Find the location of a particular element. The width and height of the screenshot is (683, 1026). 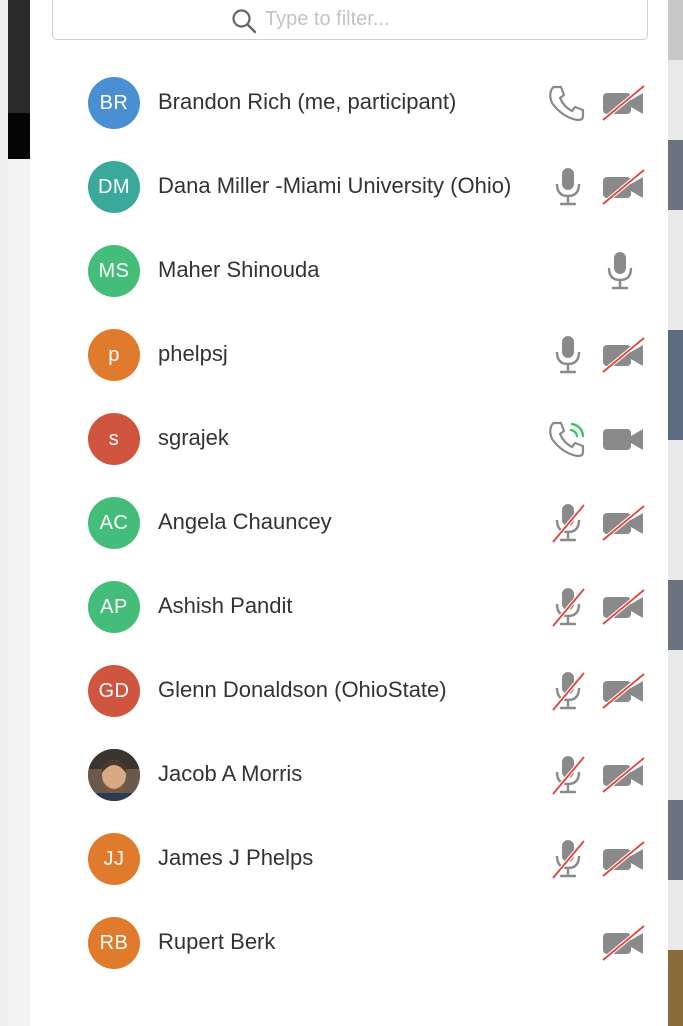

avatar-initials: JJ is located at coordinates (114, 859).